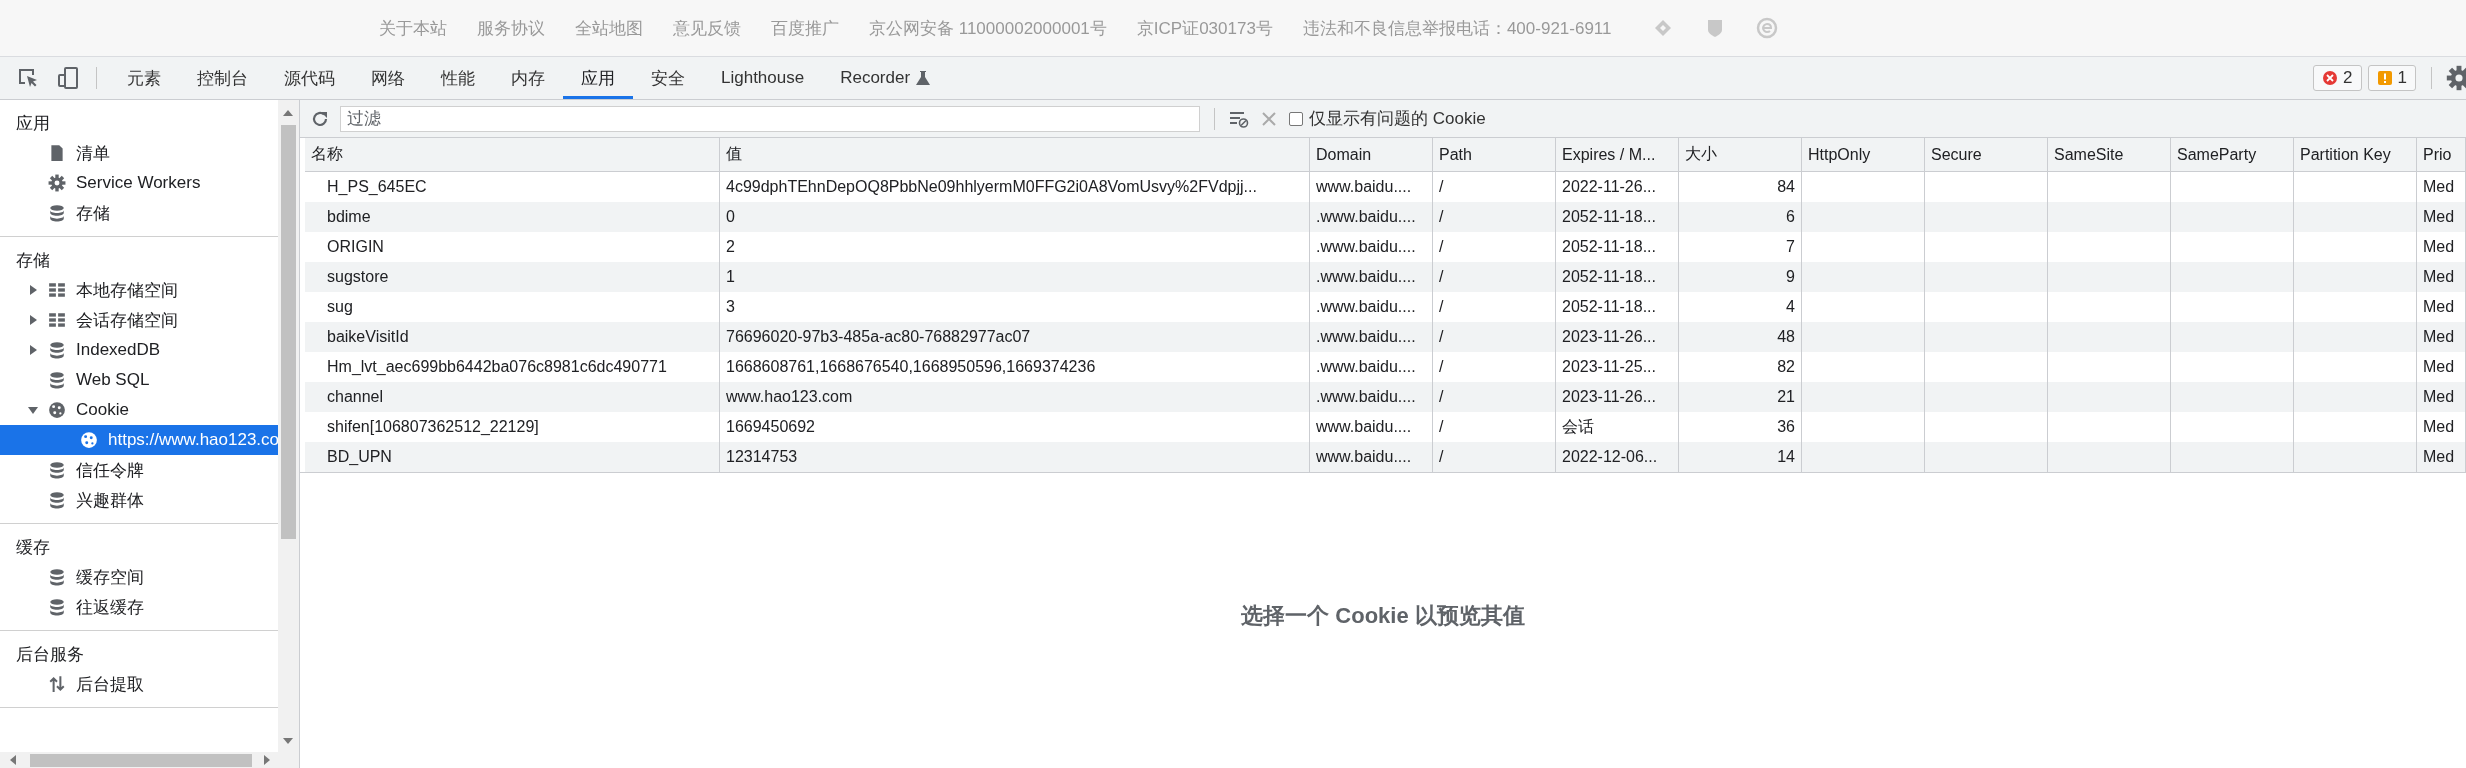 The width and height of the screenshot is (2466, 768). Describe the element at coordinates (139, 290) in the screenshot. I see `sidebar-item: 本地存储空间` at that location.